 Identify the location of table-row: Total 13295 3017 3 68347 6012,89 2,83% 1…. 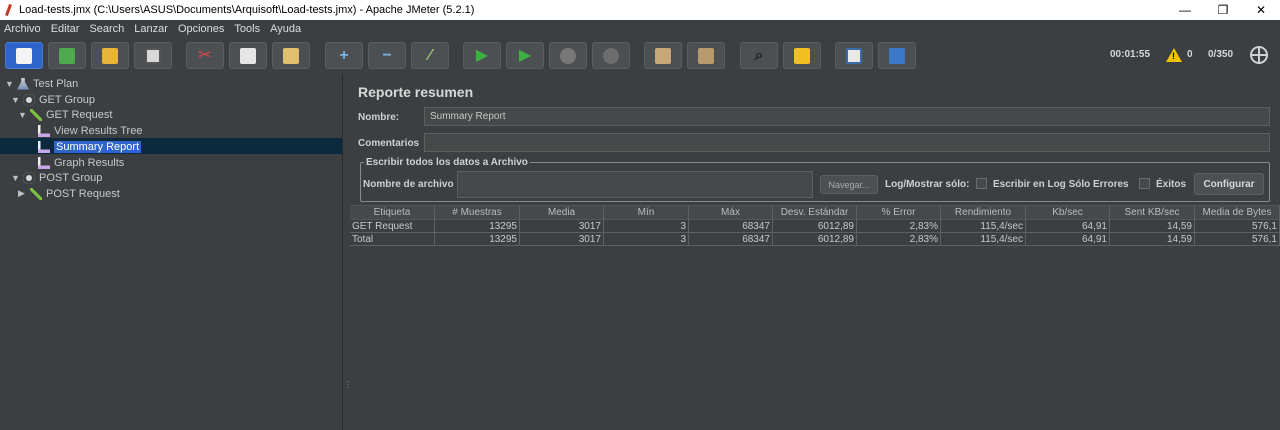
(815, 239).